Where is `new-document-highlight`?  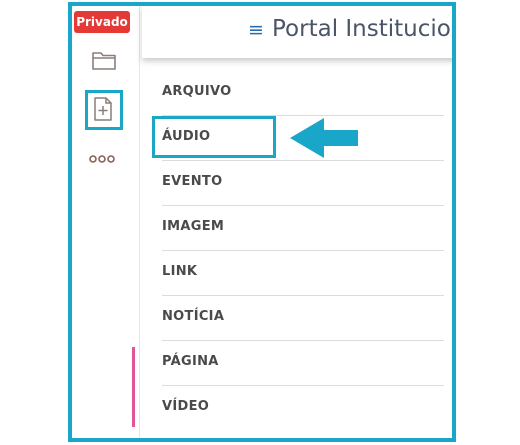 new-document-highlight is located at coordinates (104, 110).